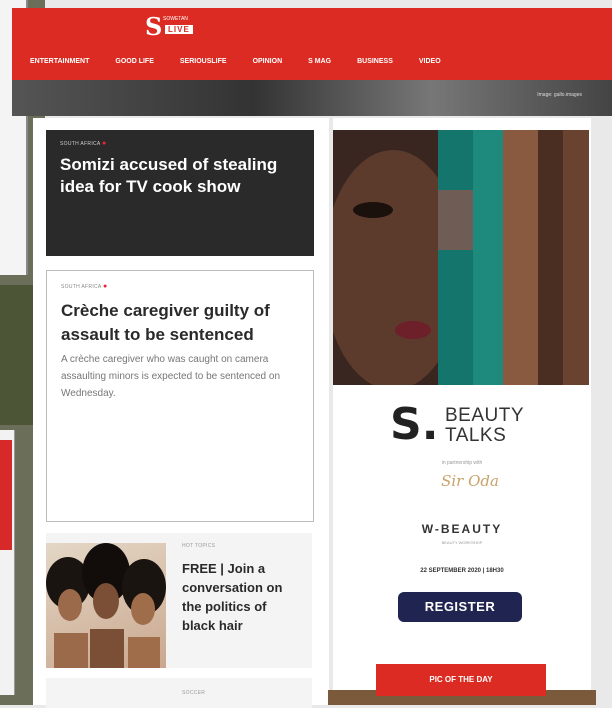  What do you see at coordinates (470, 481) in the screenshot?
I see `partner-signature-logo: Sir Oda` at bounding box center [470, 481].